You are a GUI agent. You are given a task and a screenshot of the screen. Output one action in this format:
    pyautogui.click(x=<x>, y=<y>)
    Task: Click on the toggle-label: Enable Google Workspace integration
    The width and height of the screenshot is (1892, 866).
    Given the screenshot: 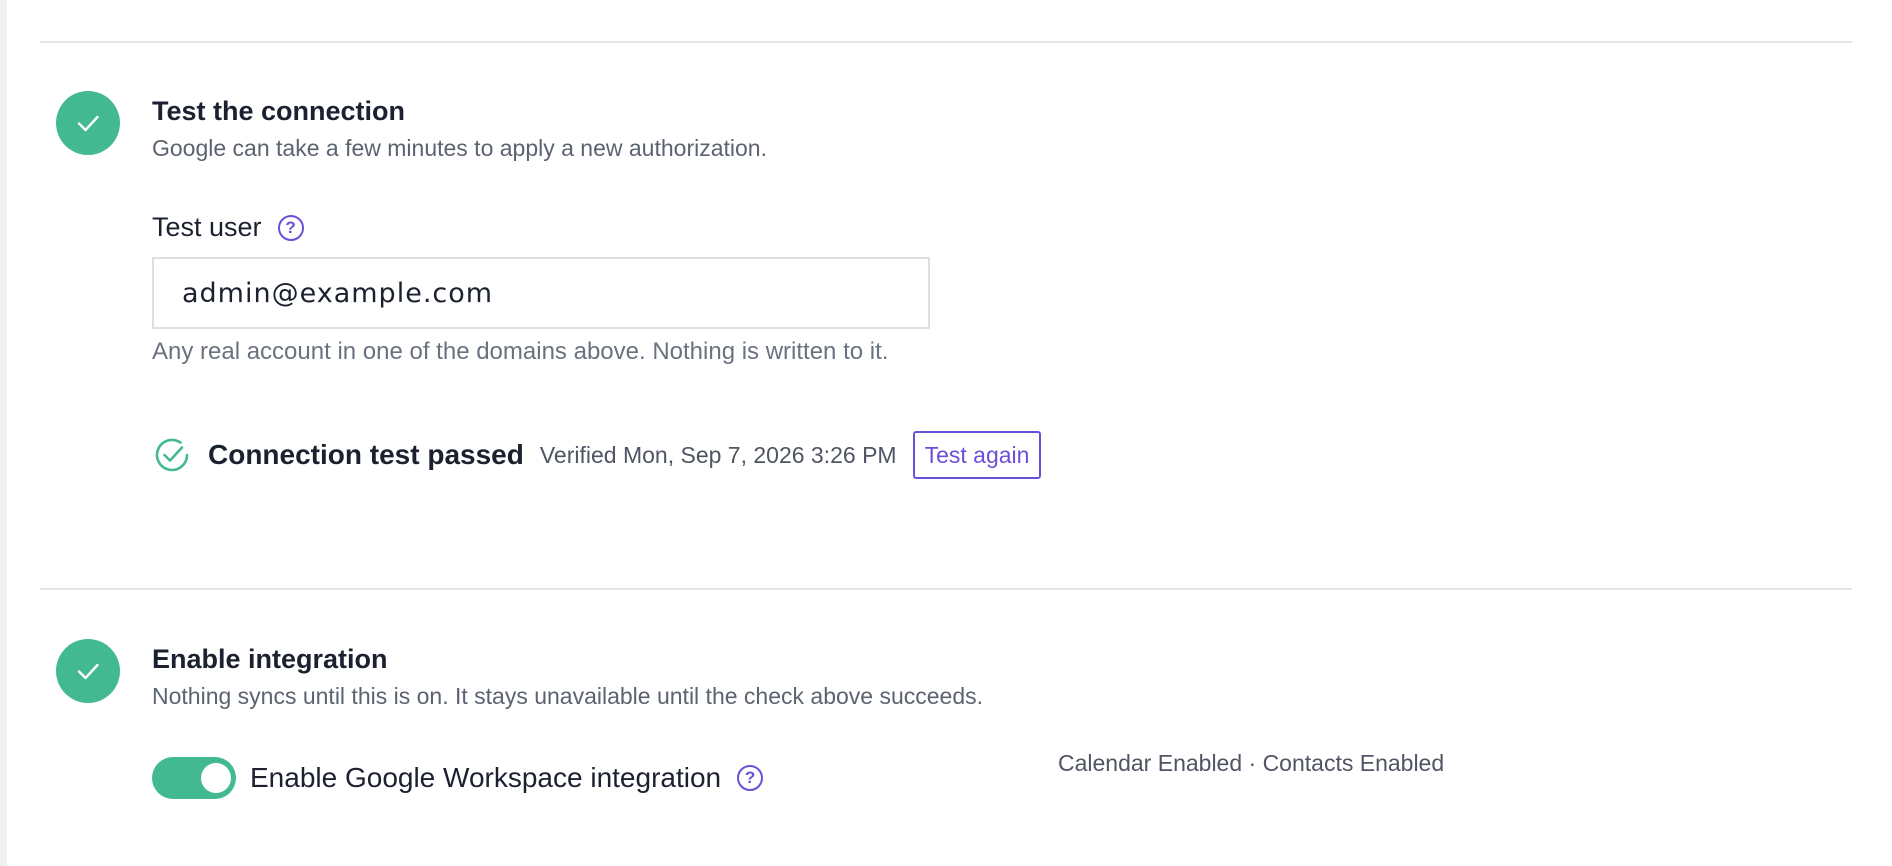 What is the action you would take?
    pyautogui.click(x=486, y=777)
    